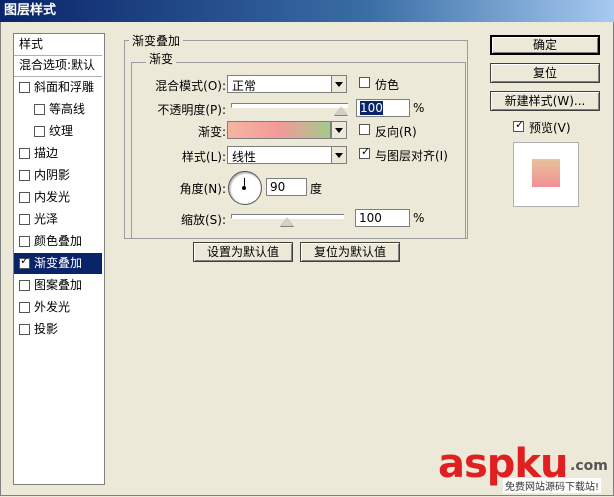  I want to click on blend-mode-select: 正常, so click(287, 84).